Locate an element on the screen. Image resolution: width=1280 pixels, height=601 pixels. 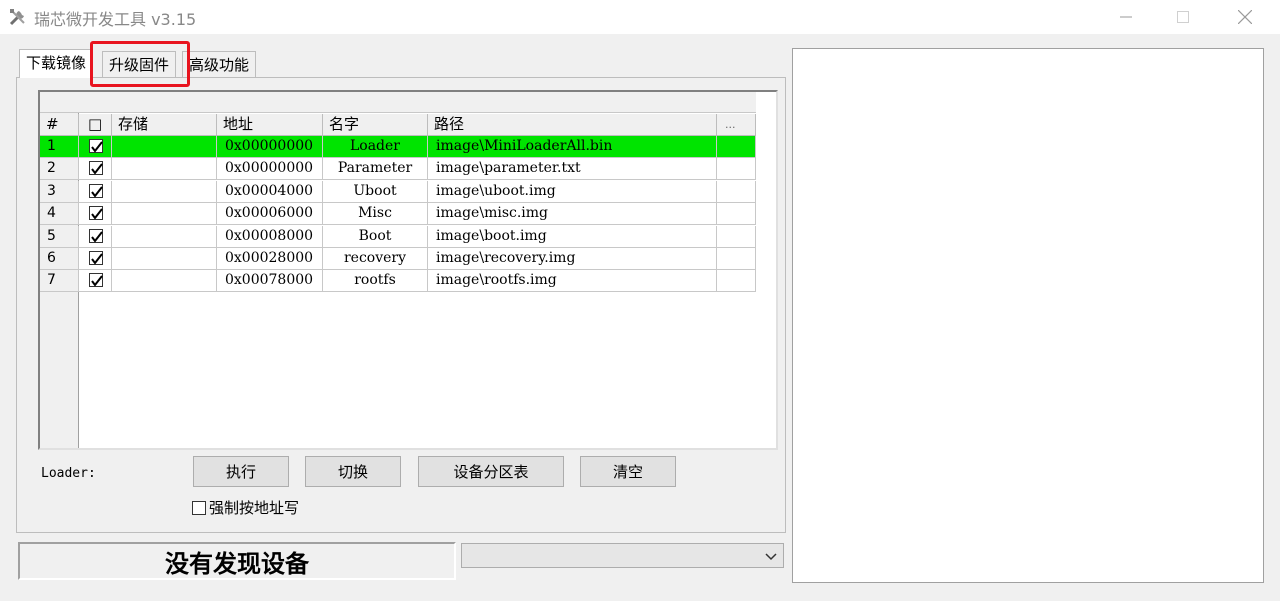
loader-label: Loader: is located at coordinates (68, 473).